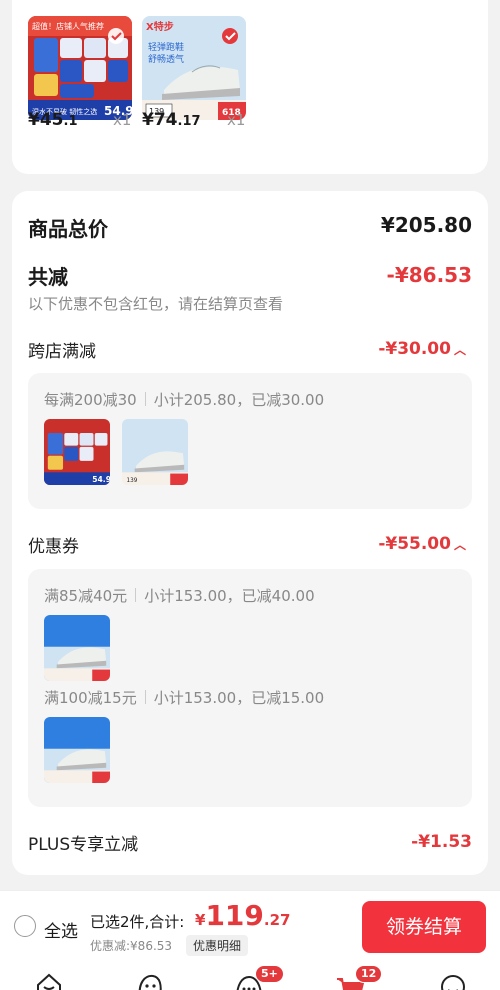 This screenshot has width=500, height=990. What do you see at coordinates (189, 121) in the screenshot?
I see `sneaker-price-dec: .17` at bounding box center [189, 121].